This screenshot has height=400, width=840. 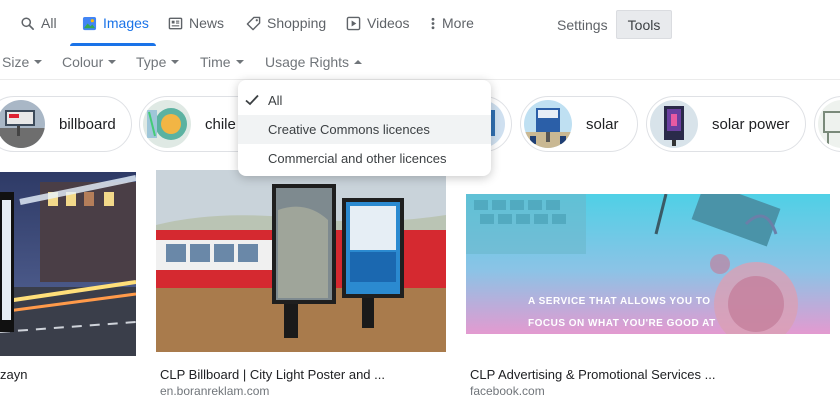 What do you see at coordinates (364, 100) in the screenshot?
I see `menu-item-all: All` at bounding box center [364, 100].